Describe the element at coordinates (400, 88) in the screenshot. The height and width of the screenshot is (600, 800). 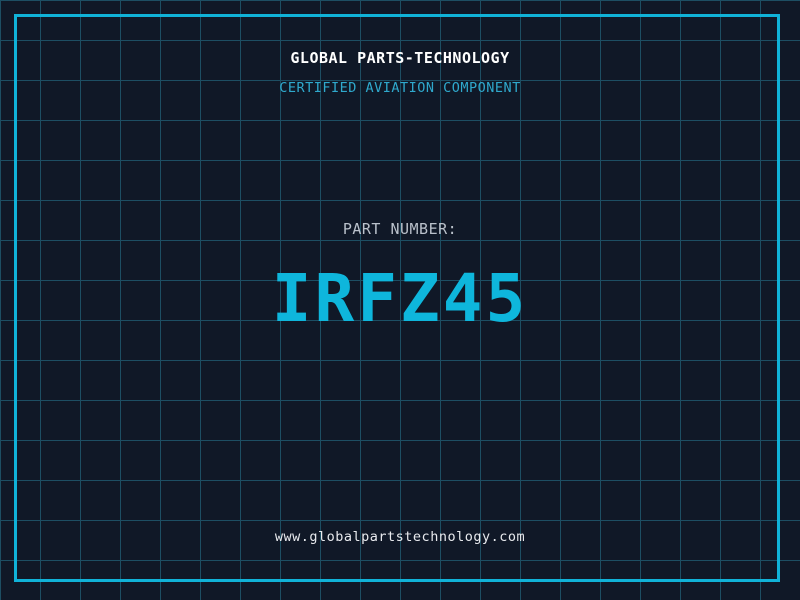
I see `certification-subtitle: CERTIFIED AVIATION COMPONENT` at that location.